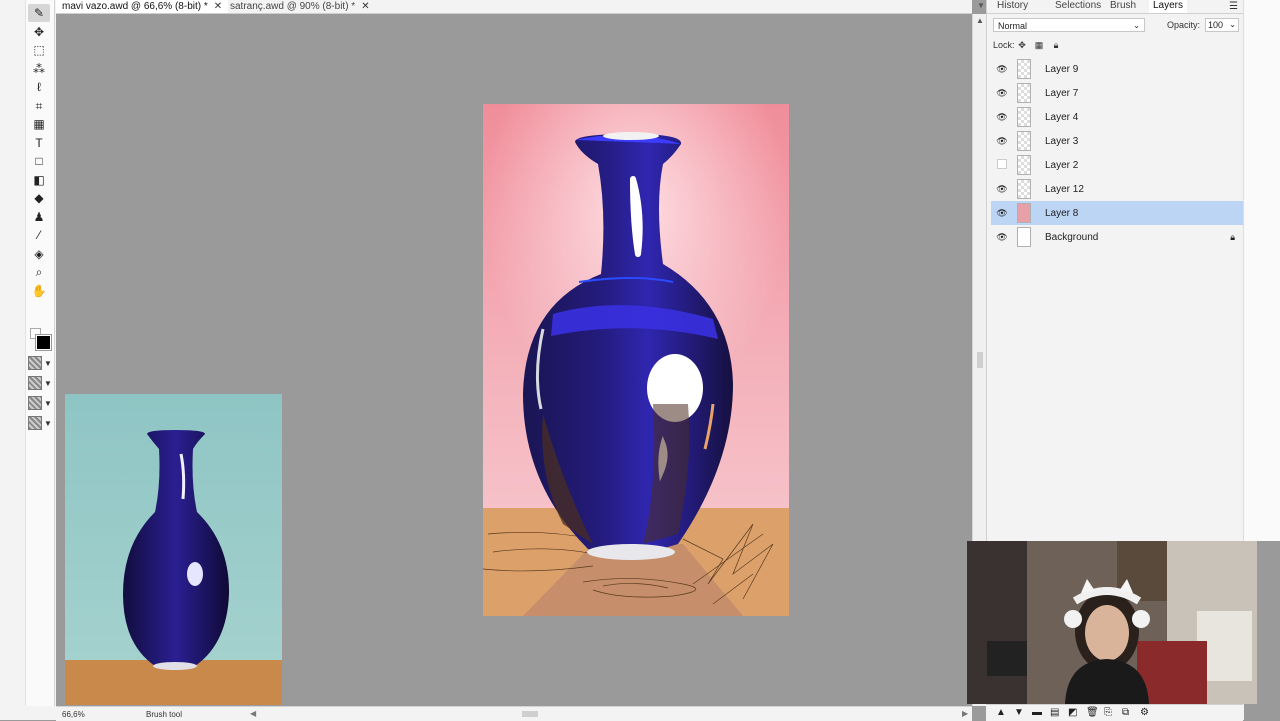 This screenshot has width=1280, height=721. What do you see at coordinates (1054, 712) in the screenshot?
I see `new-layer-icon: ▤` at bounding box center [1054, 712].